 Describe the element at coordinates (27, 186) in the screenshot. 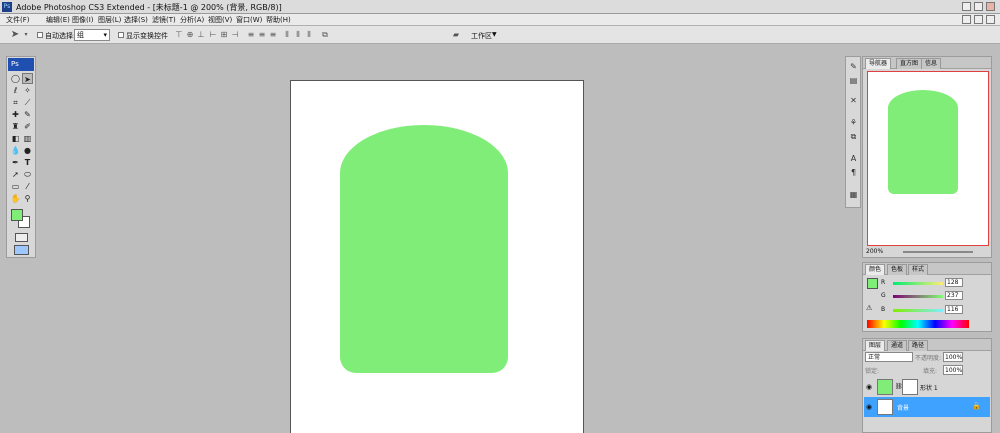

I see `eyedropper-icon: ⁄` at that location.